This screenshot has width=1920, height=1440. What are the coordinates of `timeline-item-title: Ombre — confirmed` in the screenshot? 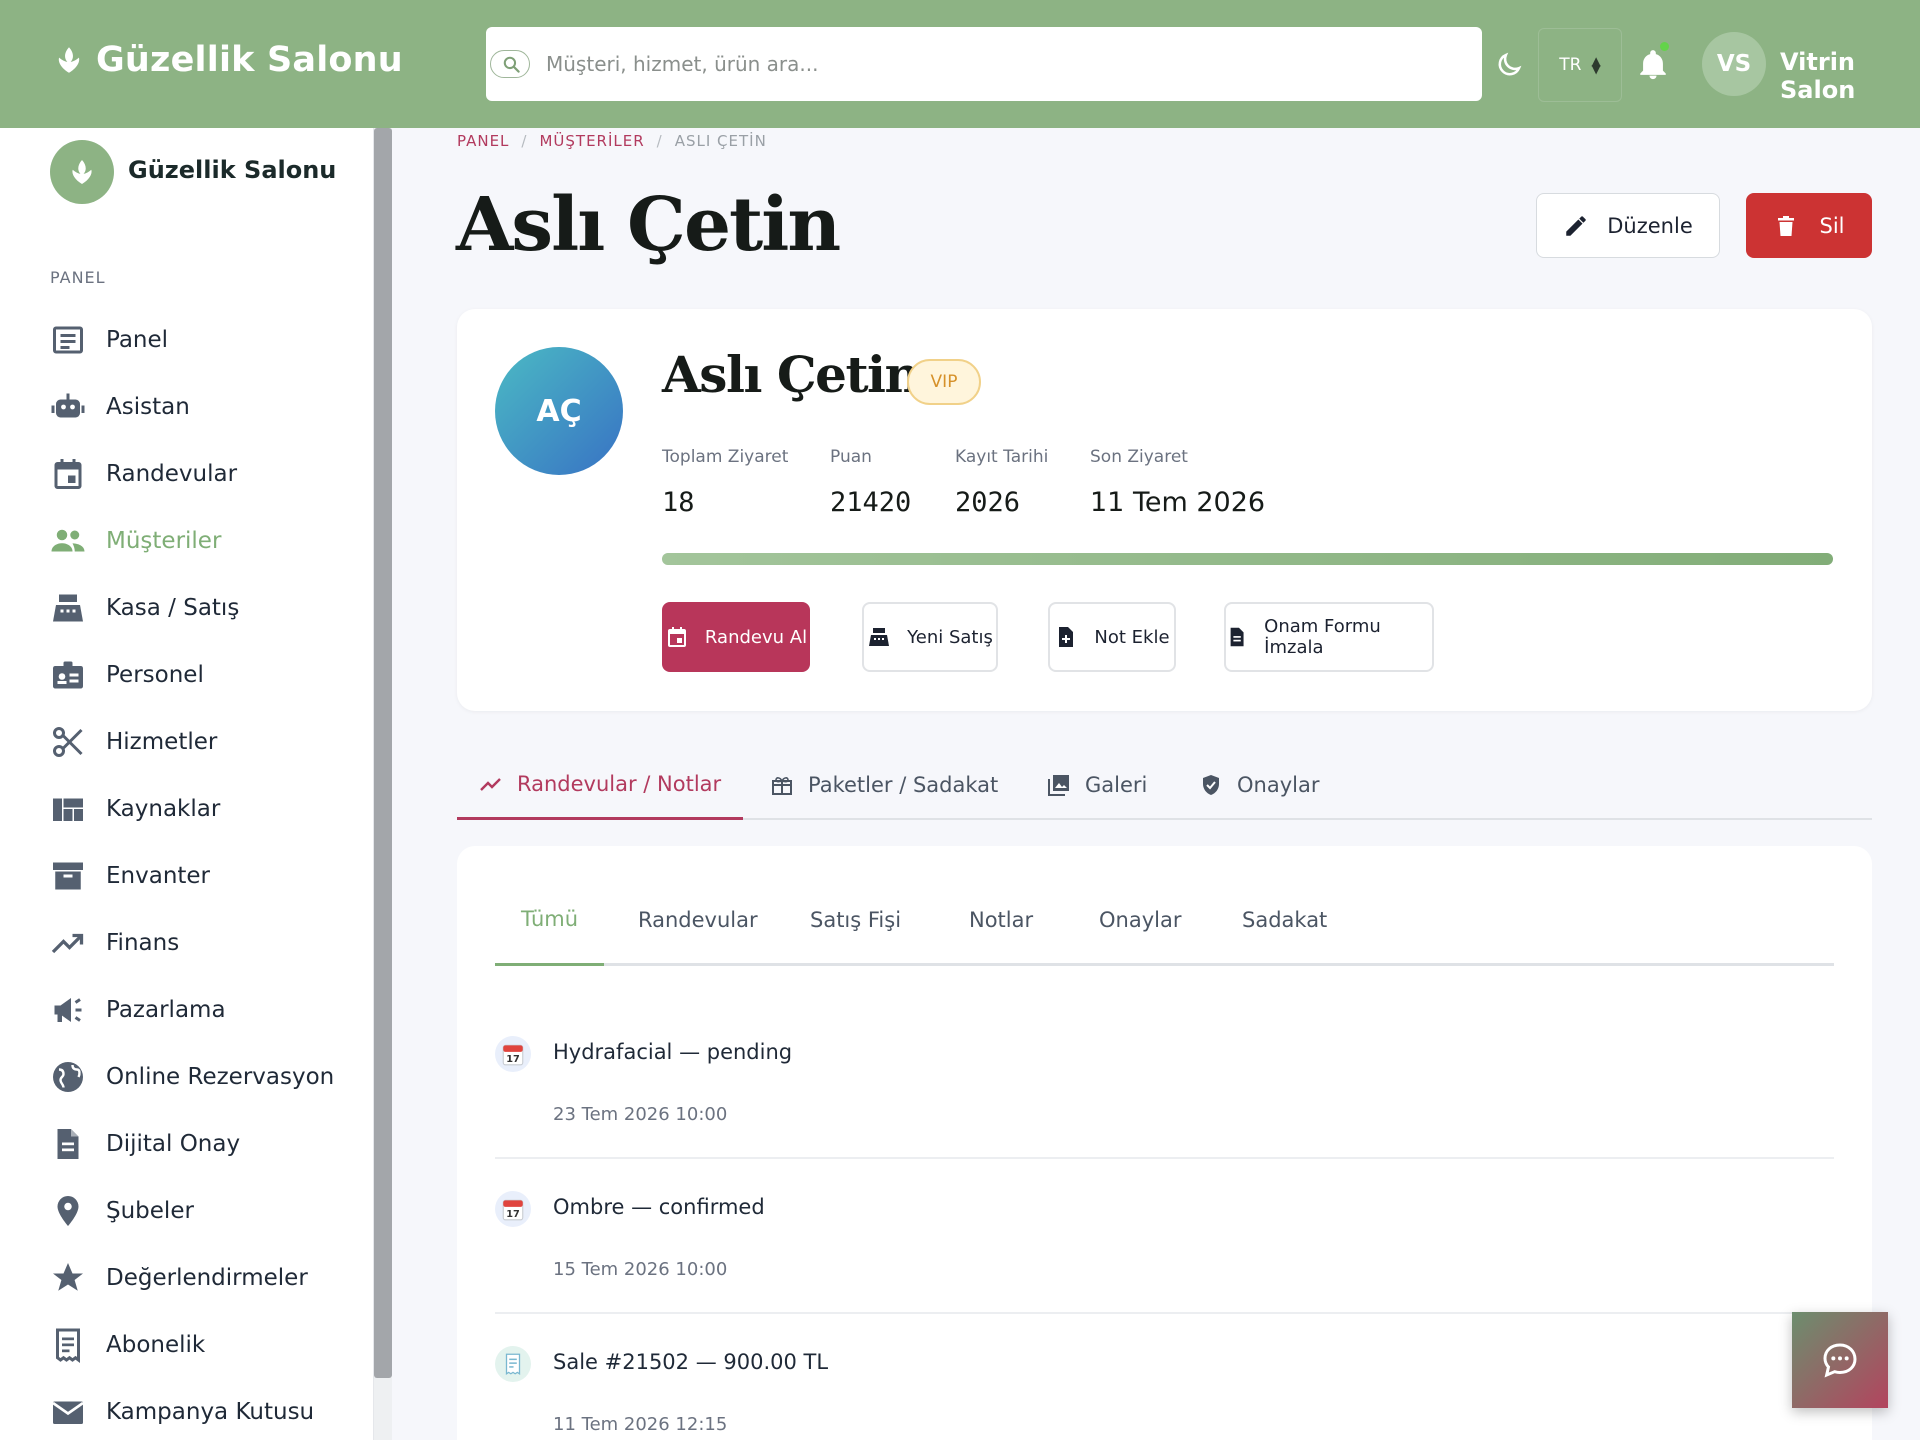 It's located at (659, 1207).